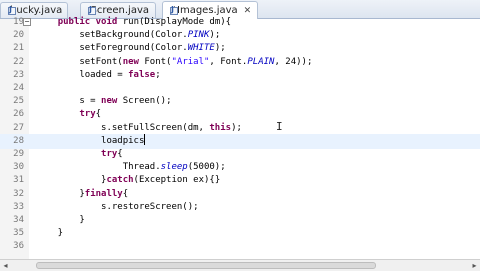  Describe the element at coordinates (174, 167) in the screenshot. I see `code-token: sleep` at that location.